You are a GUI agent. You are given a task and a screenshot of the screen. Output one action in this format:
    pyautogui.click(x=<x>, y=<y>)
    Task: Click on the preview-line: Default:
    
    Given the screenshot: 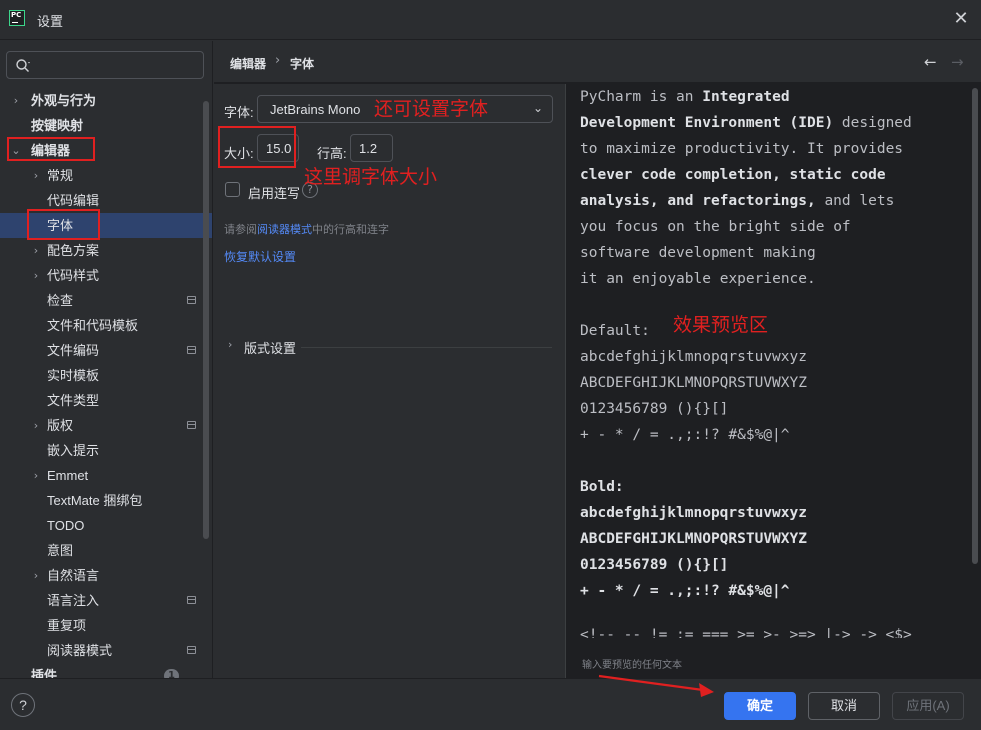 What is the action you would take?
    pyautogui.click(x=615, y=331)
    